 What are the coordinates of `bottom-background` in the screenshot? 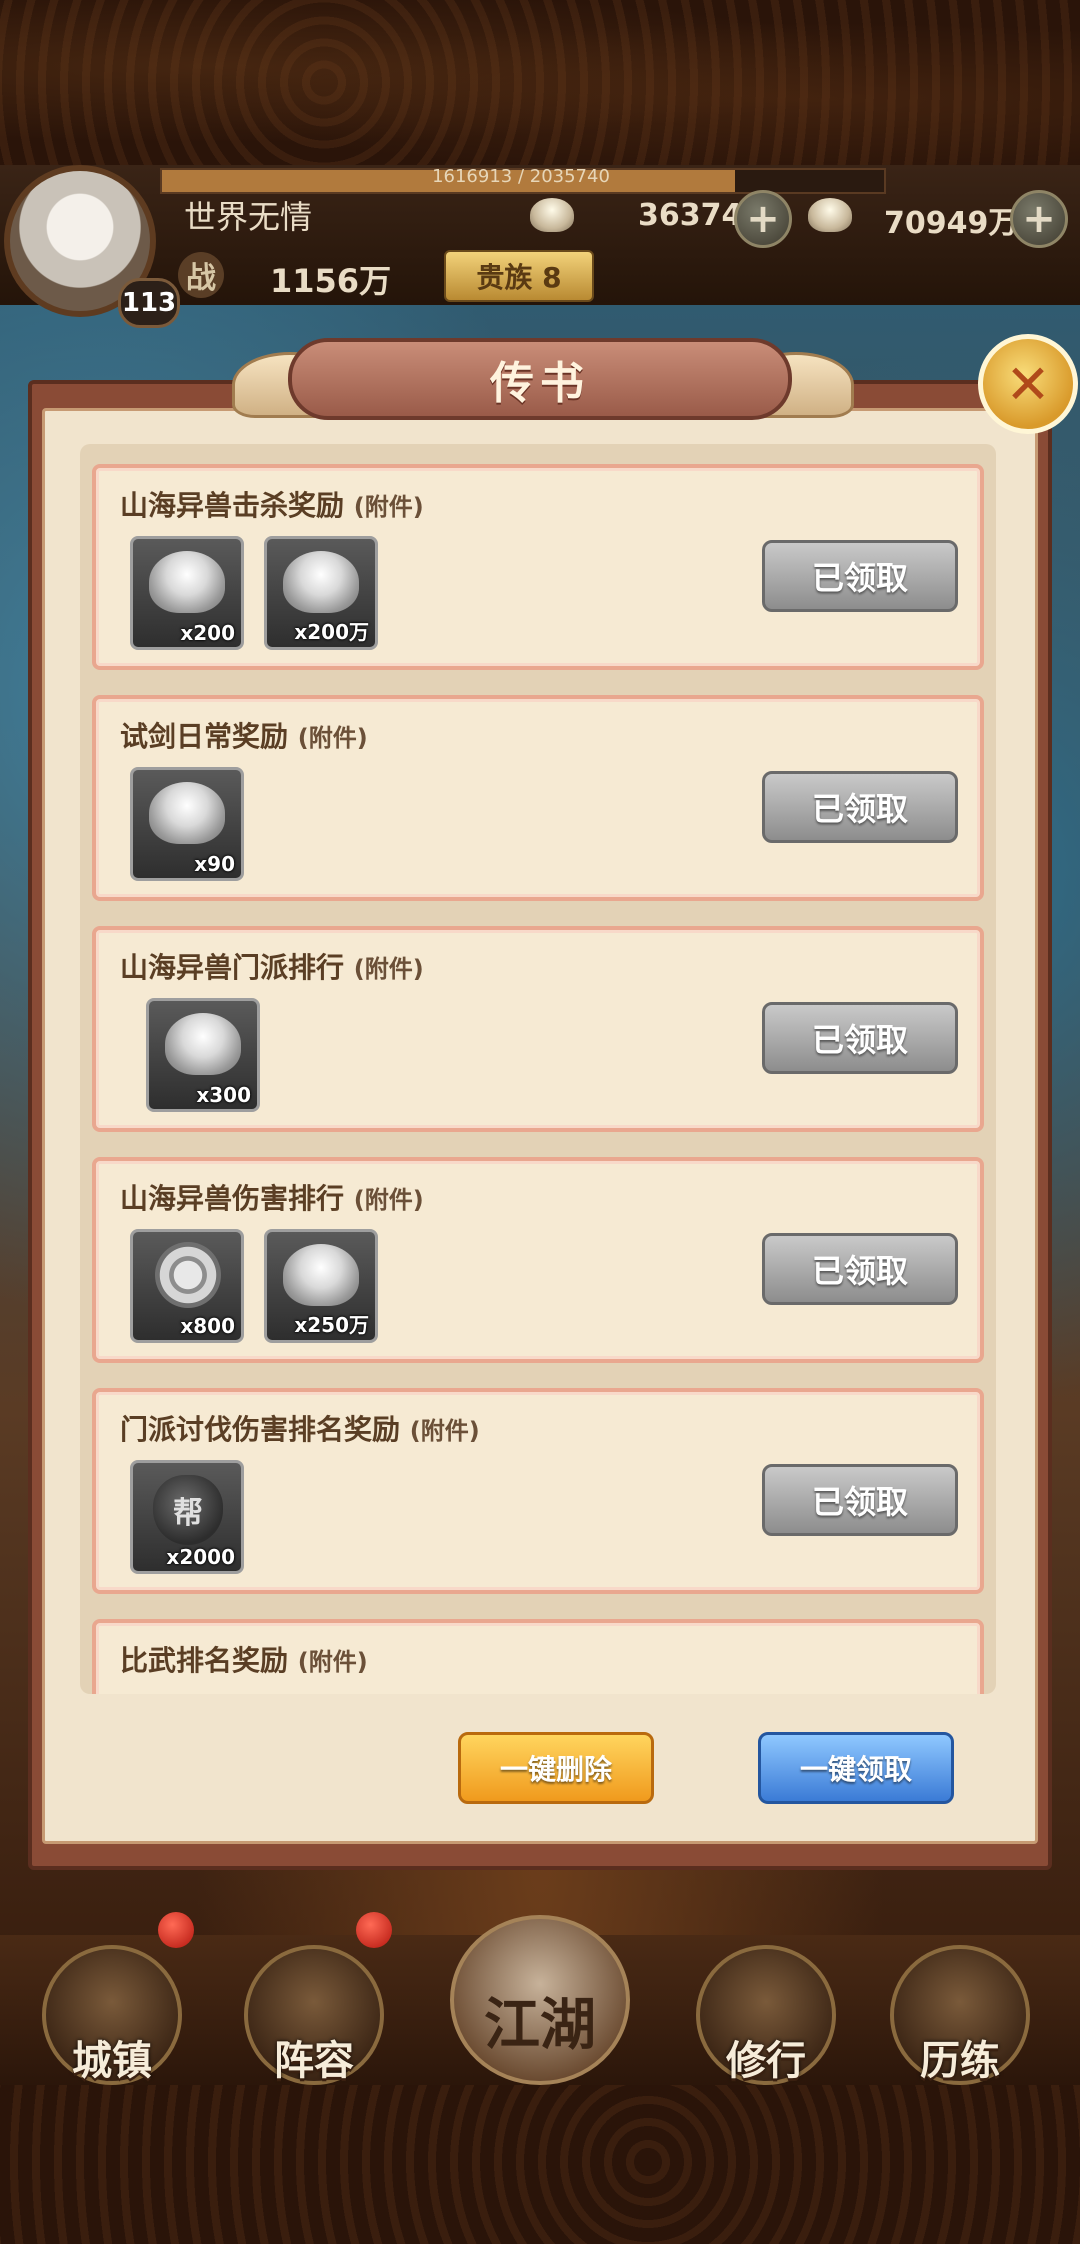 It's located at (540, 2162).